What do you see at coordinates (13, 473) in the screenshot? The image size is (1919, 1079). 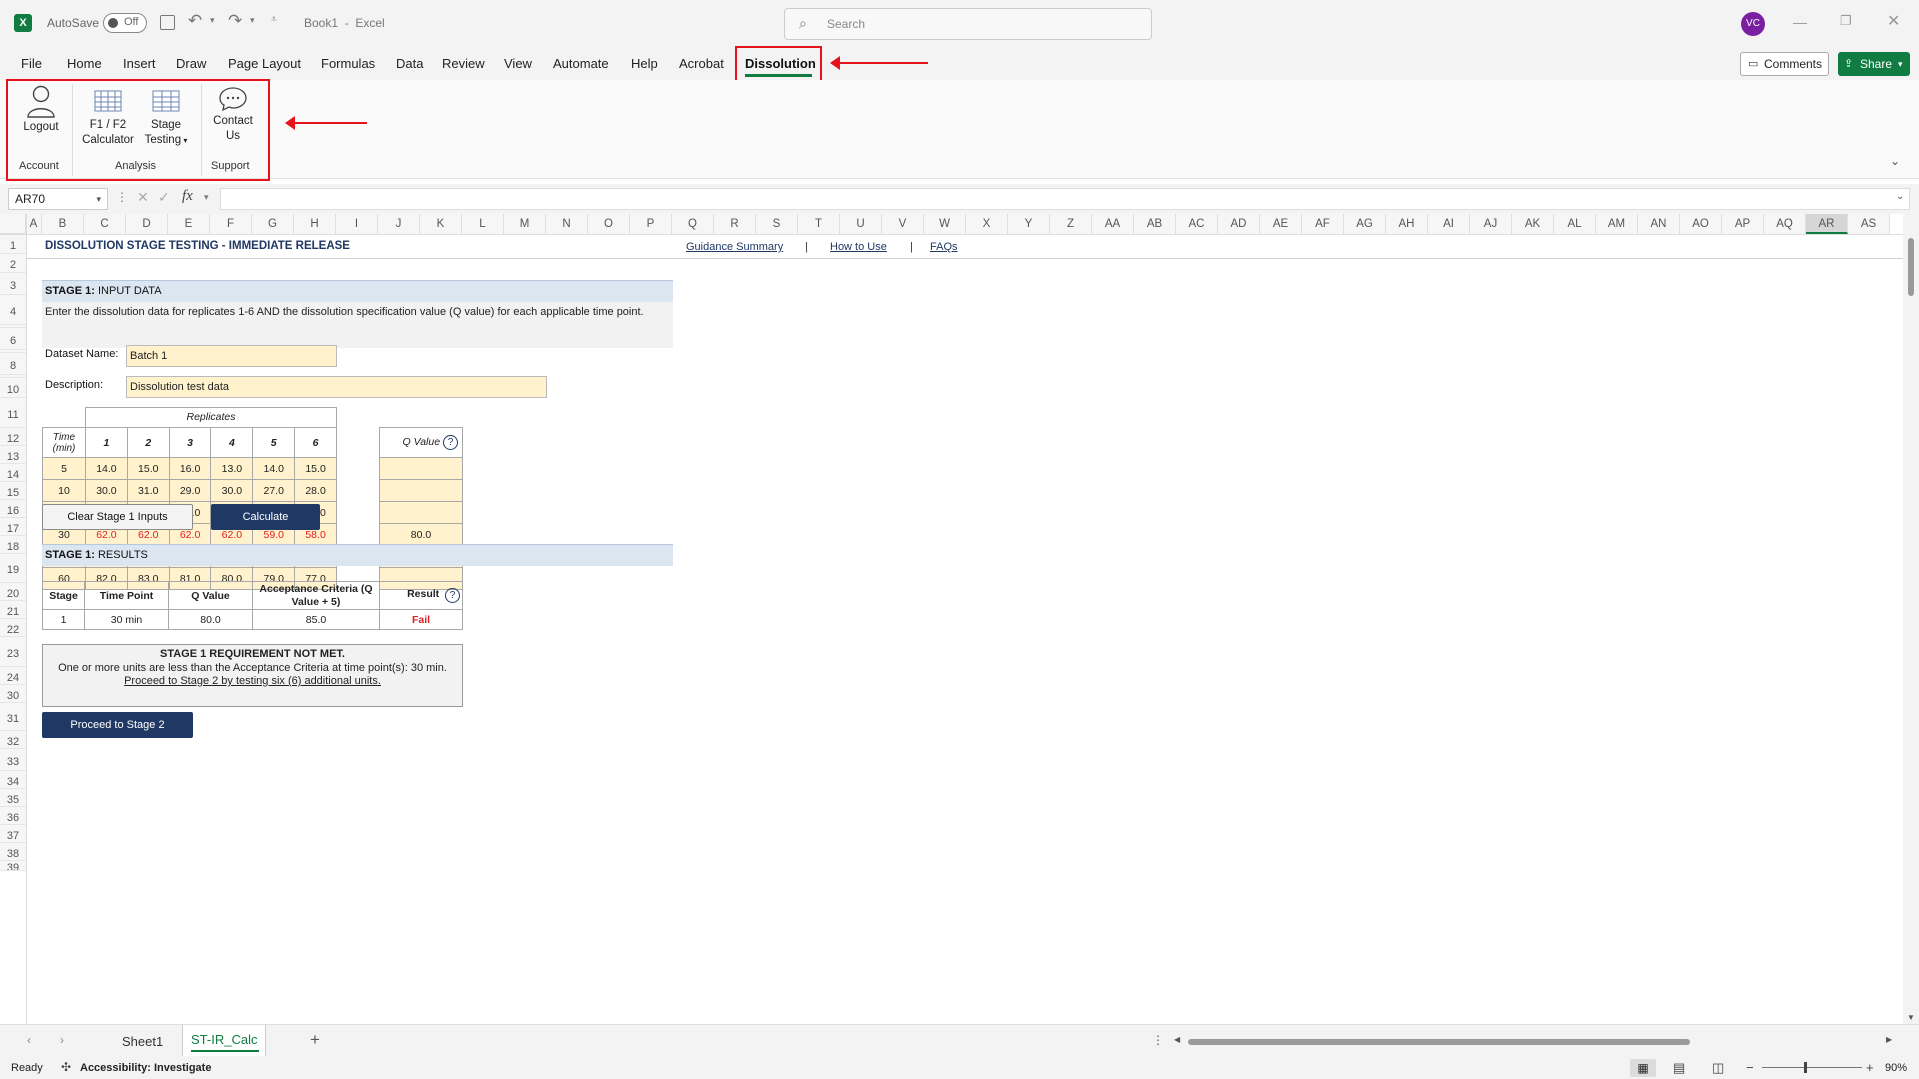 I see `row-header: 14` at bounding box center [13, 473].